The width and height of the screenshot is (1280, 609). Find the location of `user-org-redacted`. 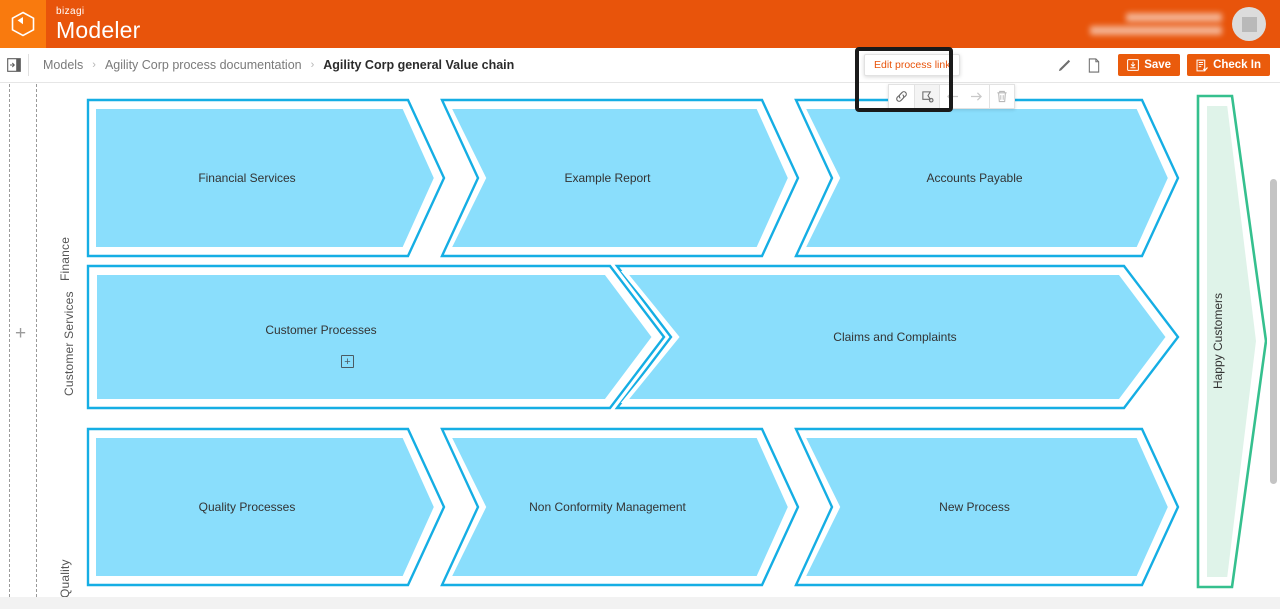

user-org-redacted is located at coordinates (1156, 30).